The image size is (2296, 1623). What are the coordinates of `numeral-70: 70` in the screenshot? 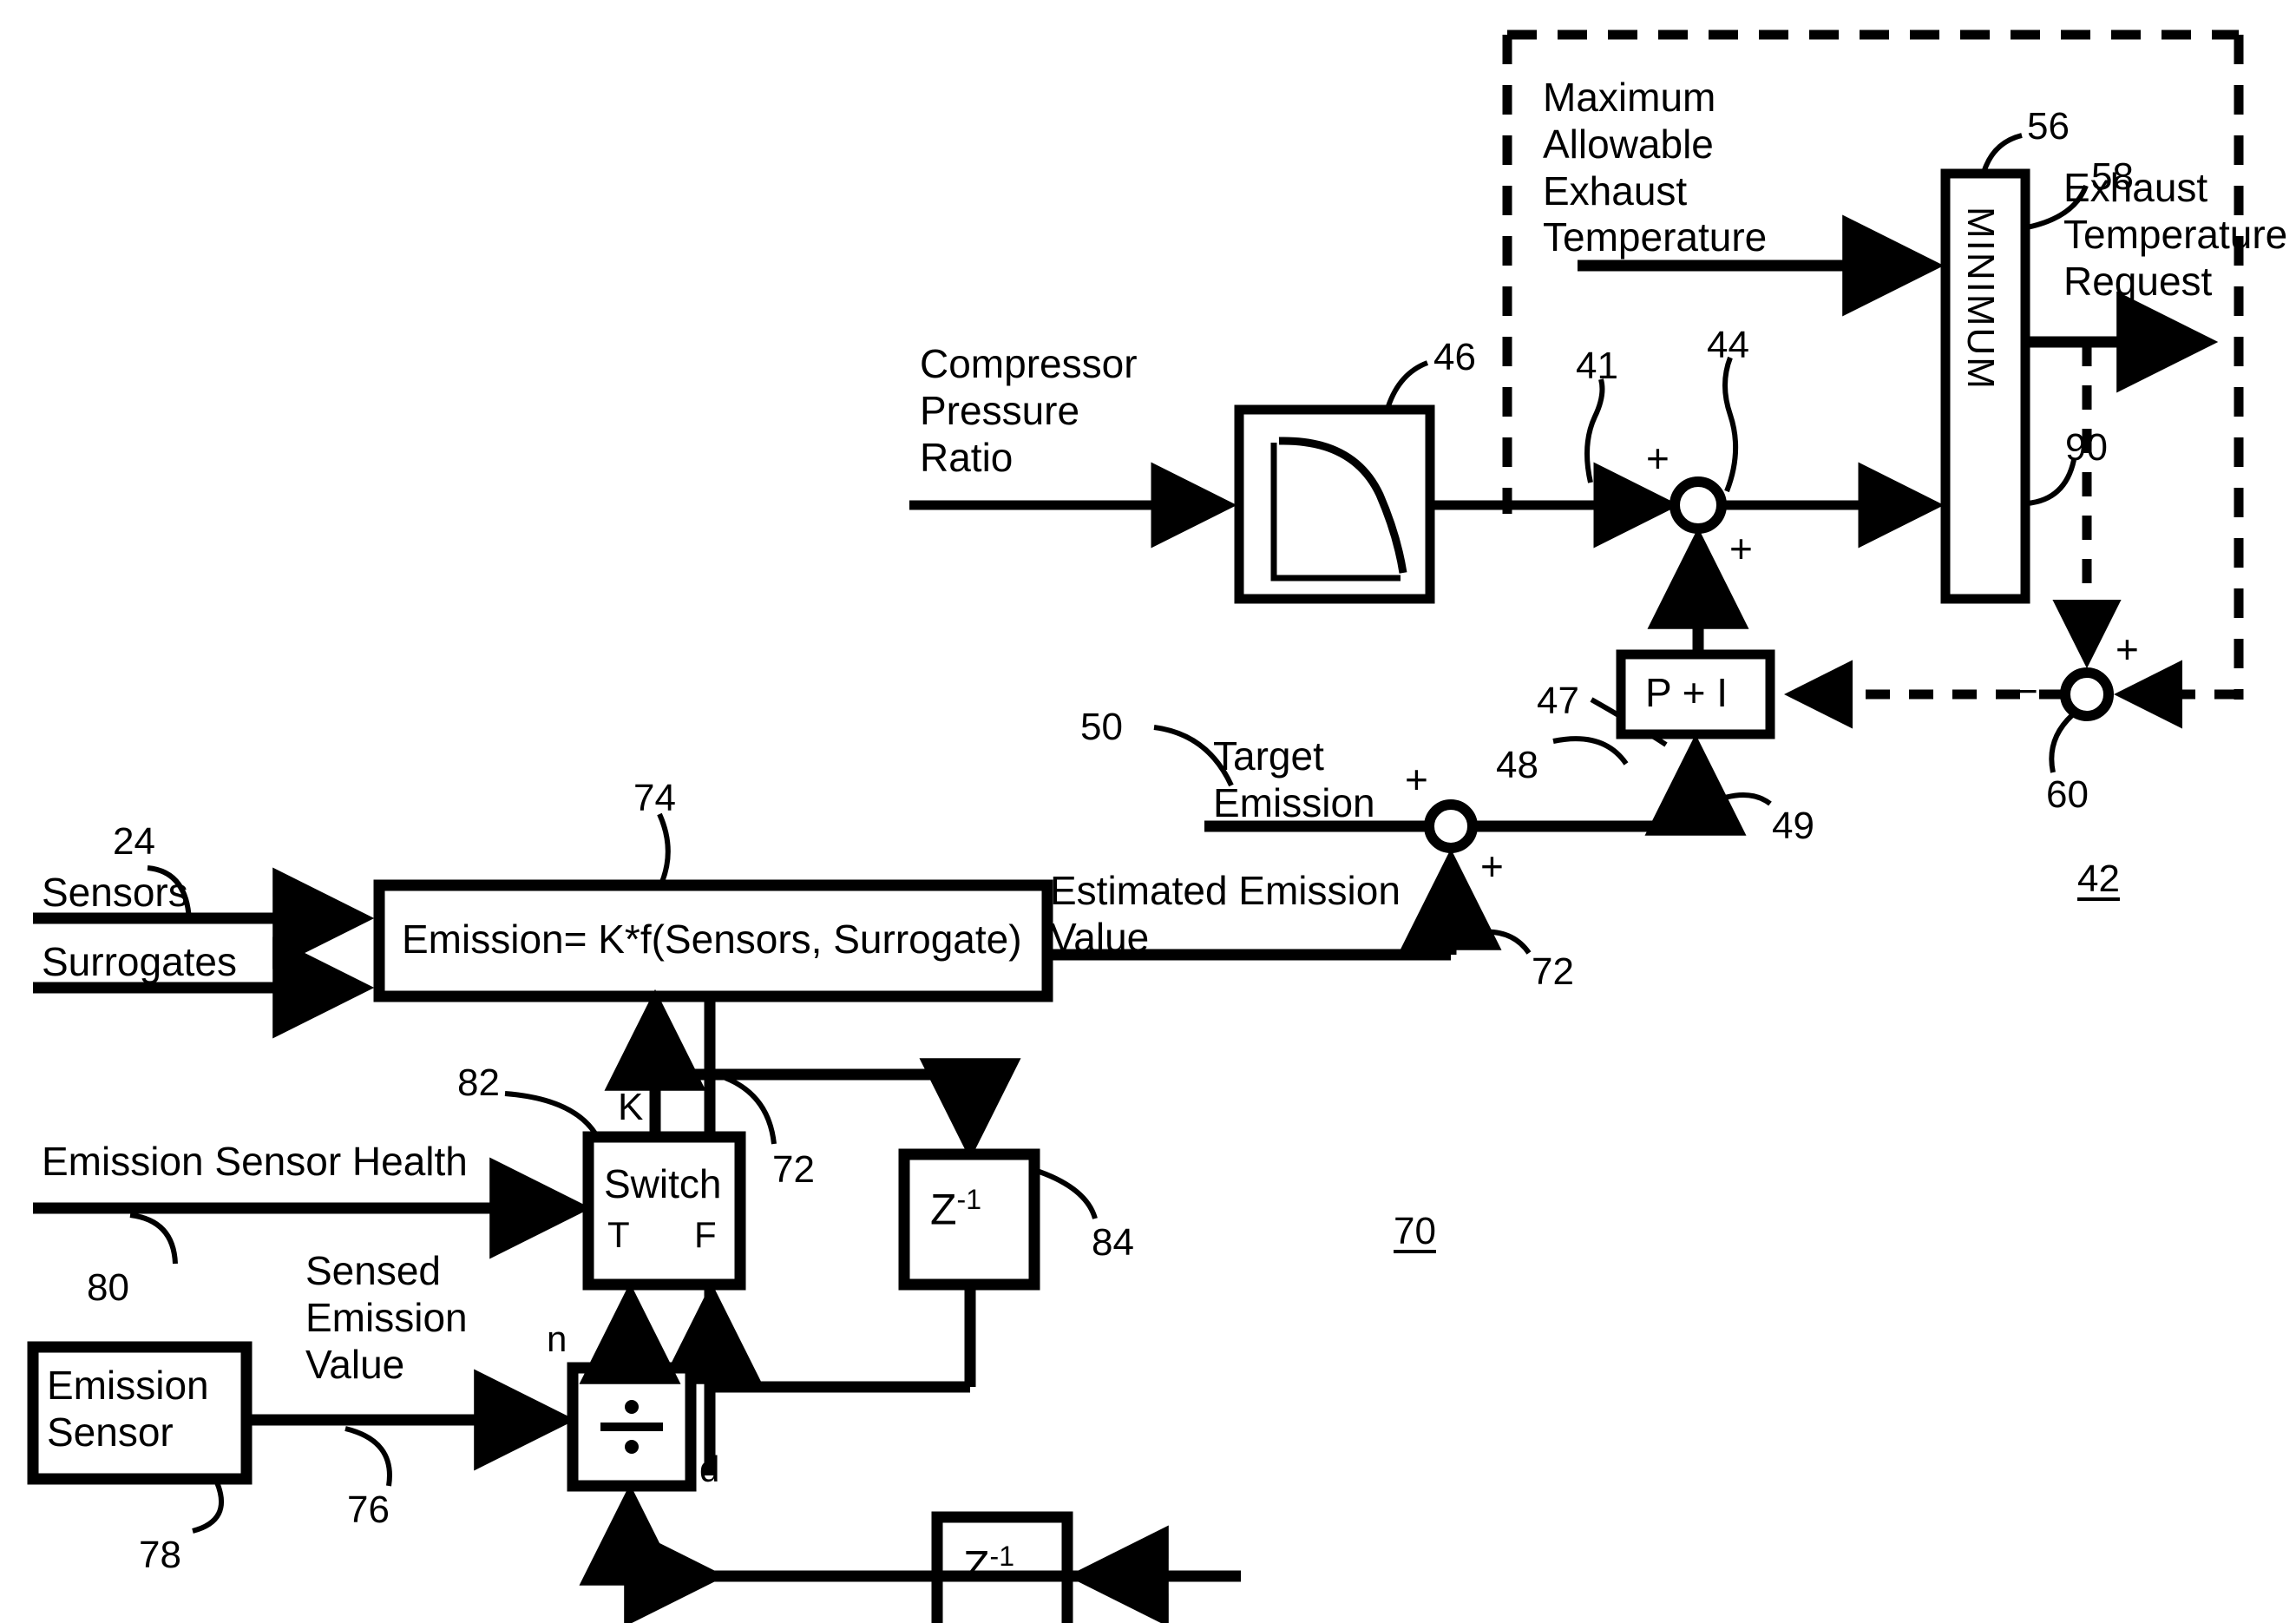 It's located at (1415, 1231).